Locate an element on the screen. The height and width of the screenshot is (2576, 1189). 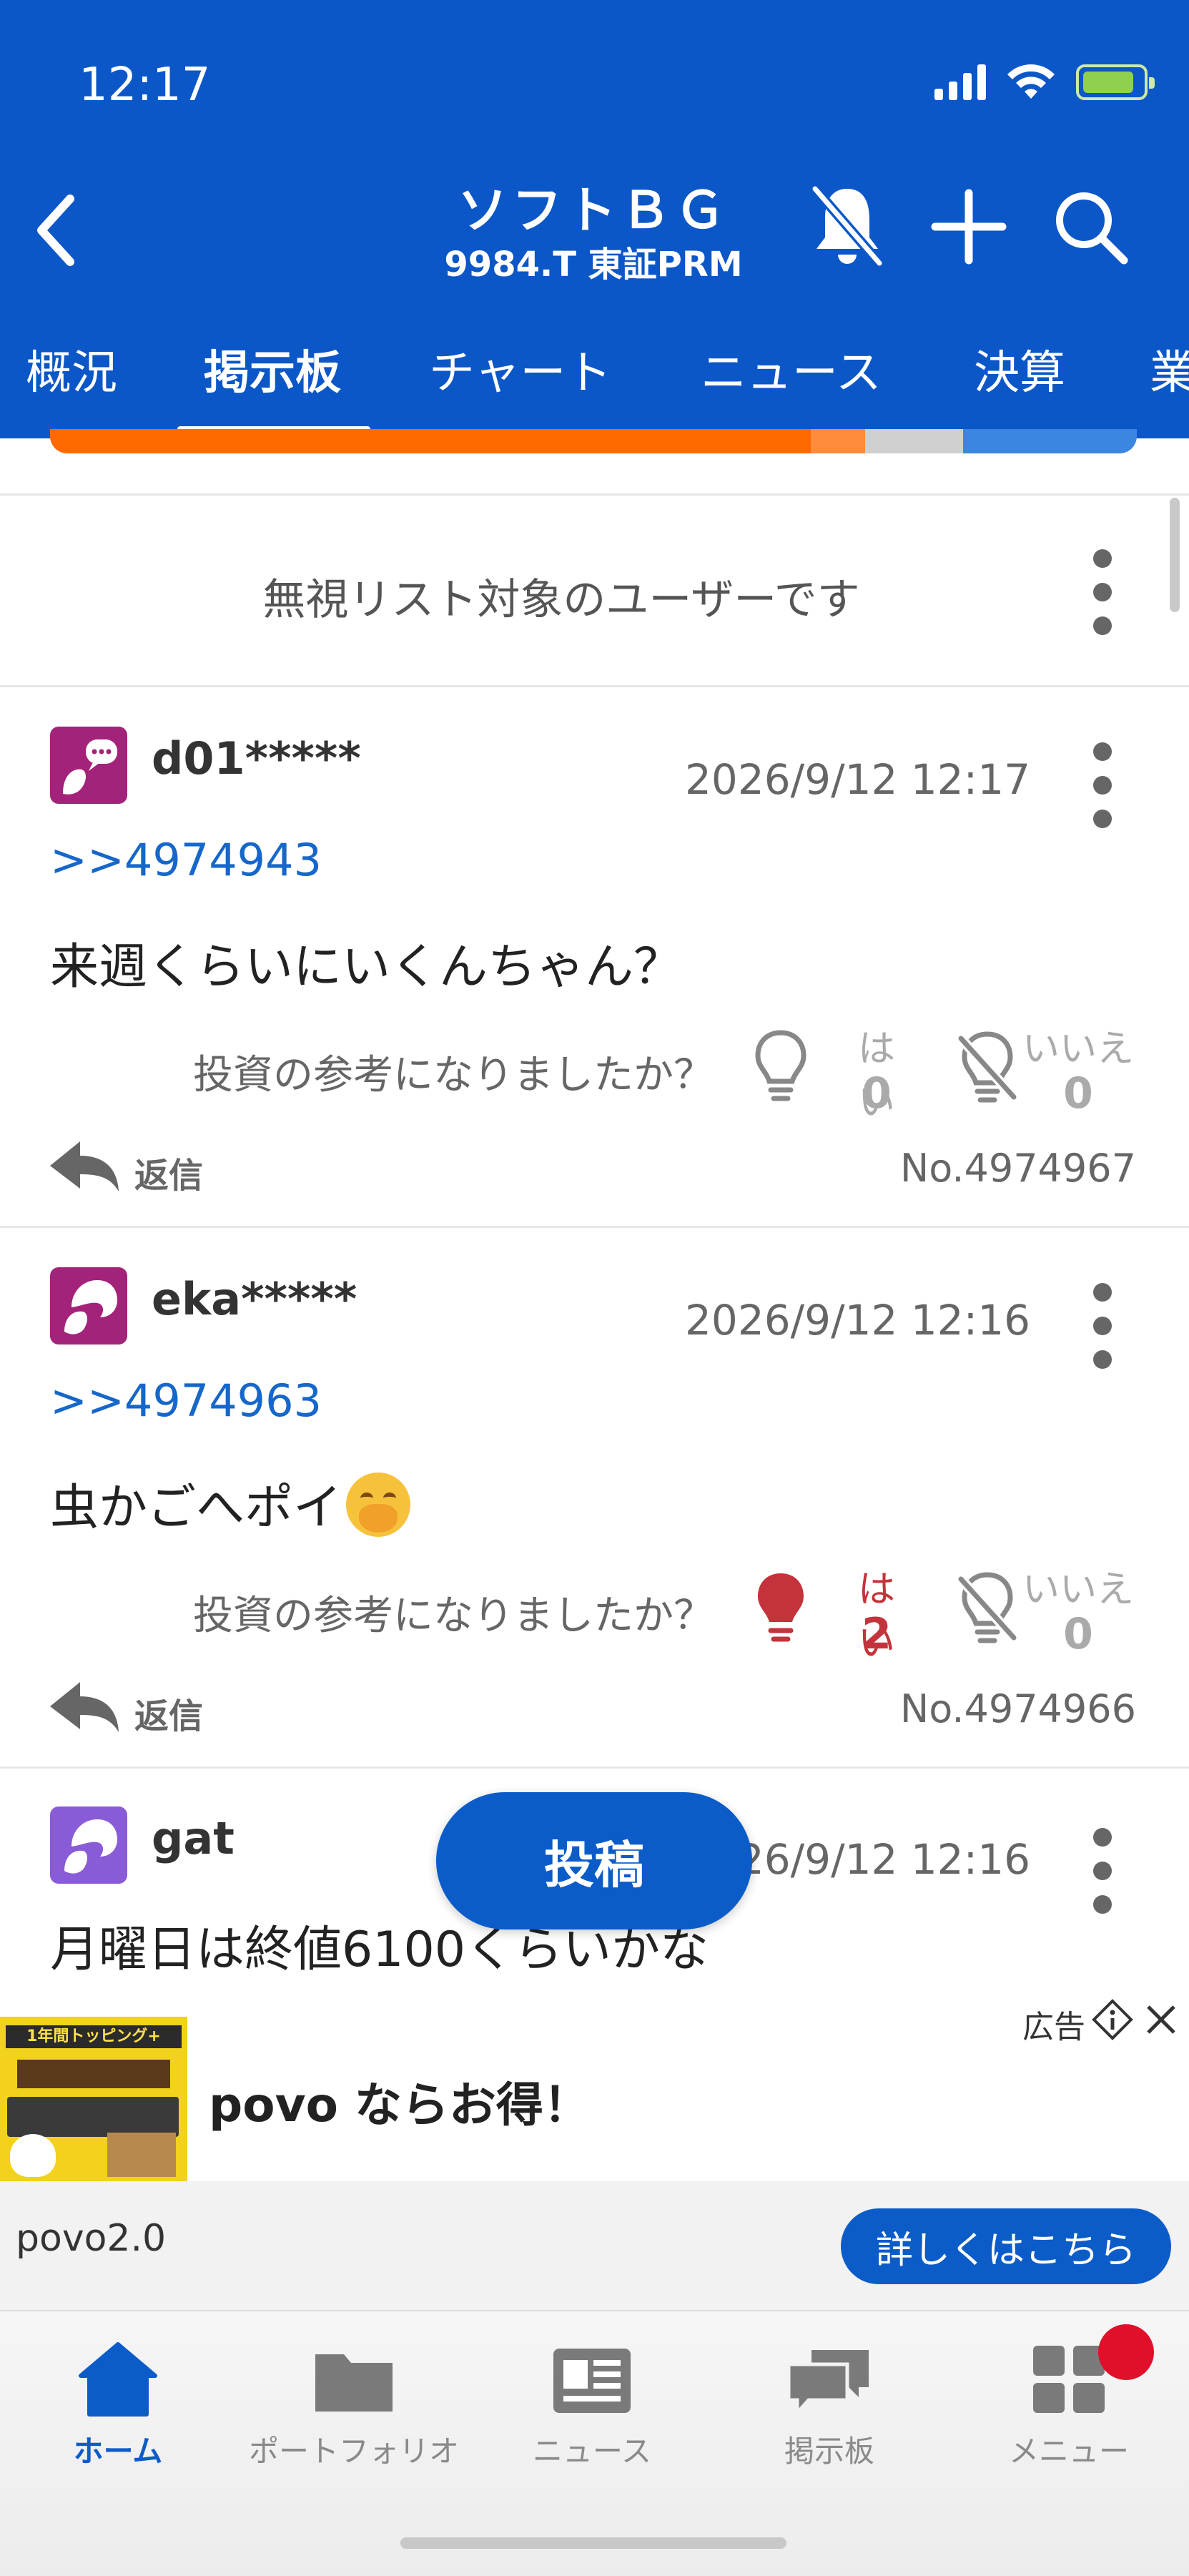
reply-reference-link: >>4974943 is located at coordinates (186, 860).